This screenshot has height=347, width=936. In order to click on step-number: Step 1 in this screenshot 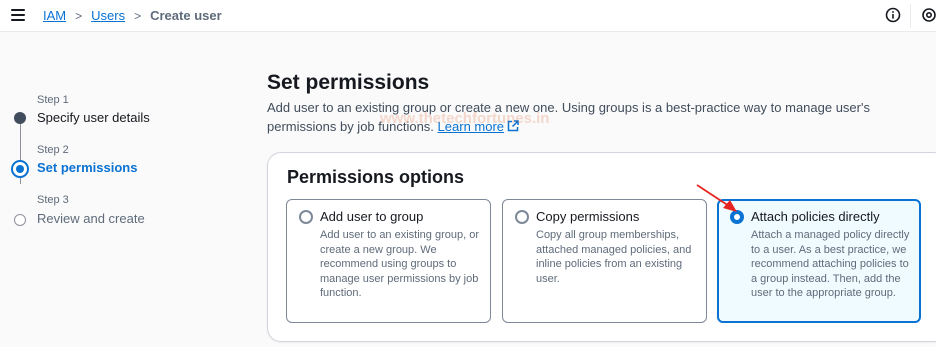, I will do `click(53, 100)`.